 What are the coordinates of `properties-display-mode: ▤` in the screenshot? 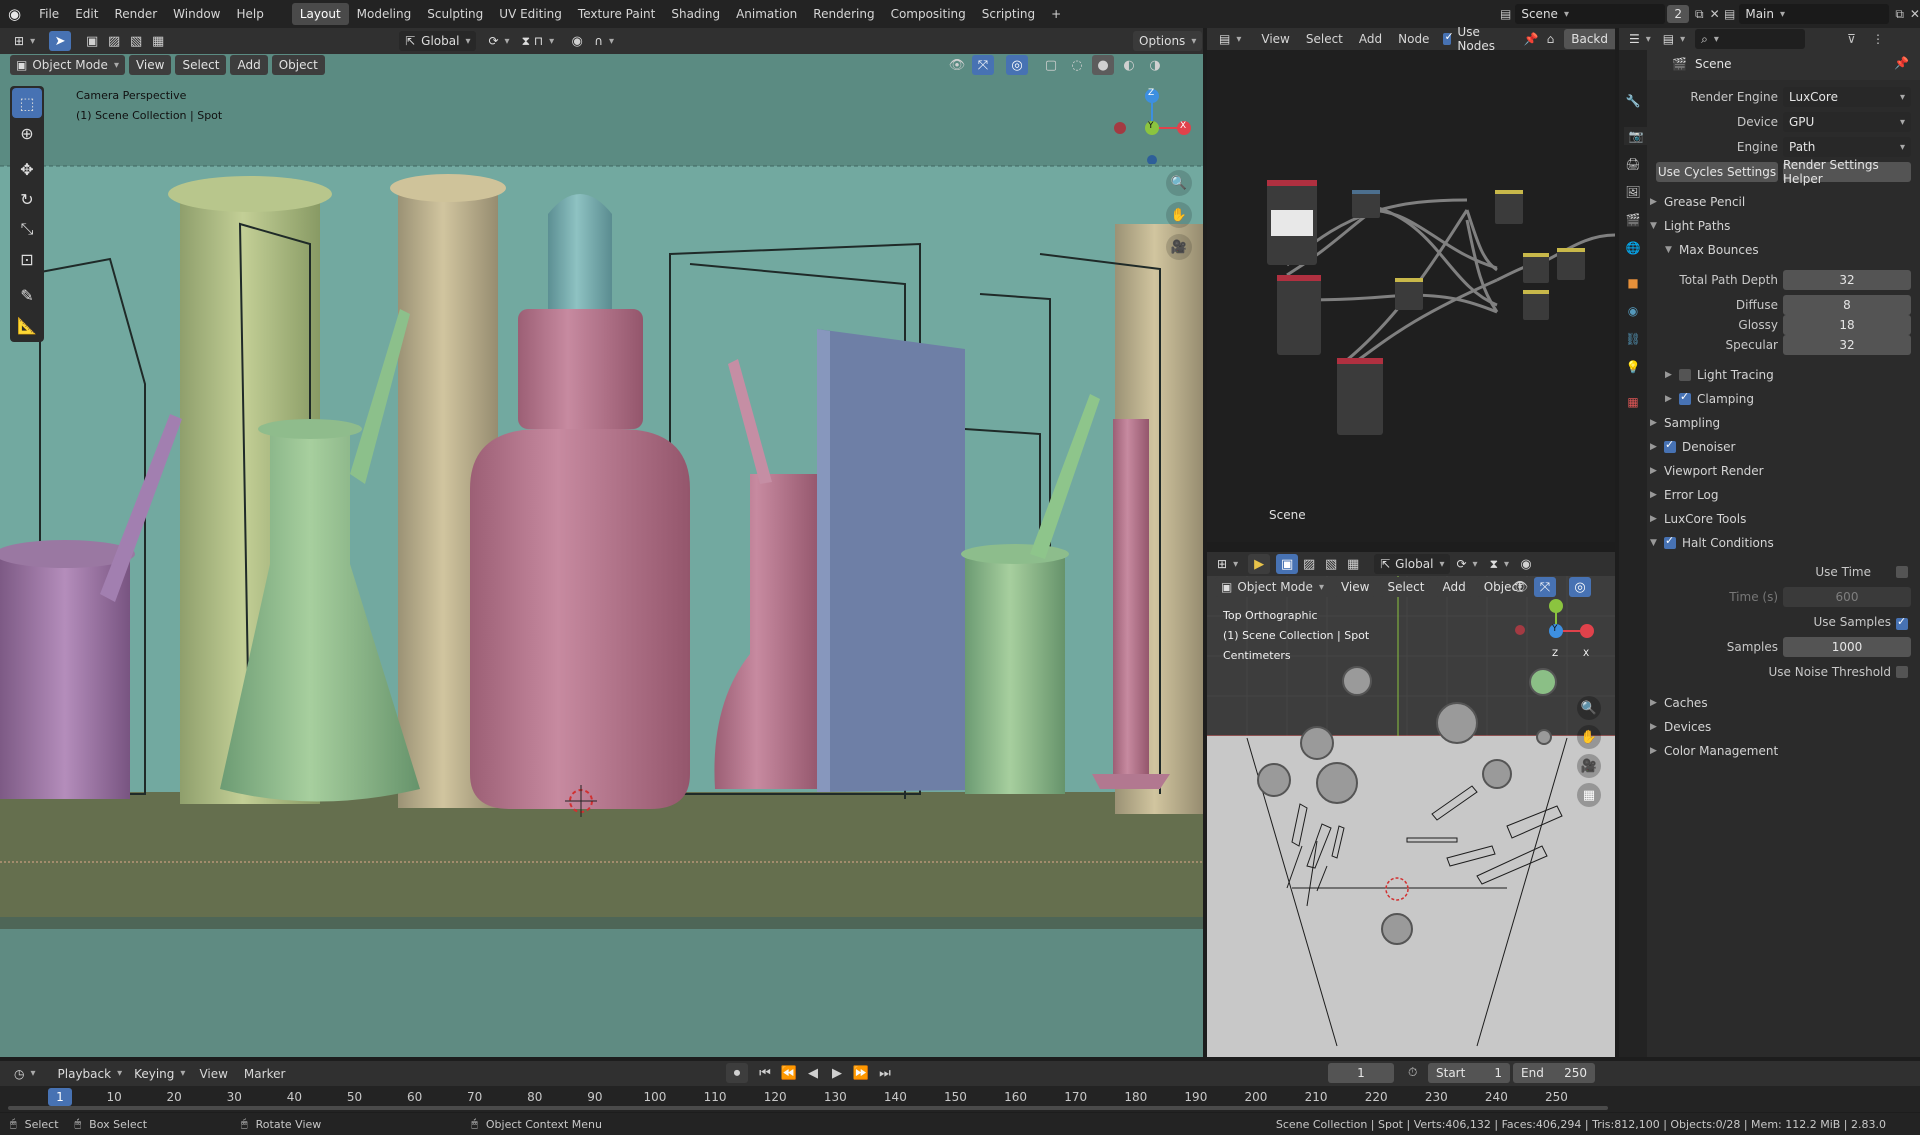 It's located at (1674, 39).